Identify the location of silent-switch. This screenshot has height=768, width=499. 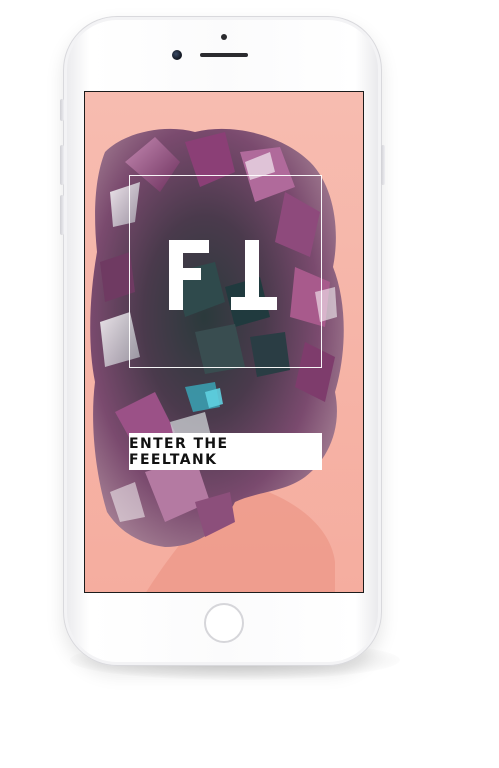
(62, 110).